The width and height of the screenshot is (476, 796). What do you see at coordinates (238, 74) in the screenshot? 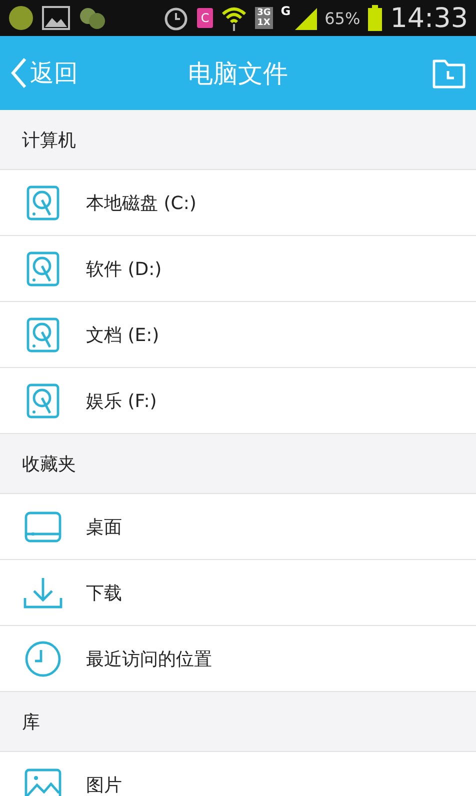
I see `page-title: 电脑文件` at bounding box center [238, 74].